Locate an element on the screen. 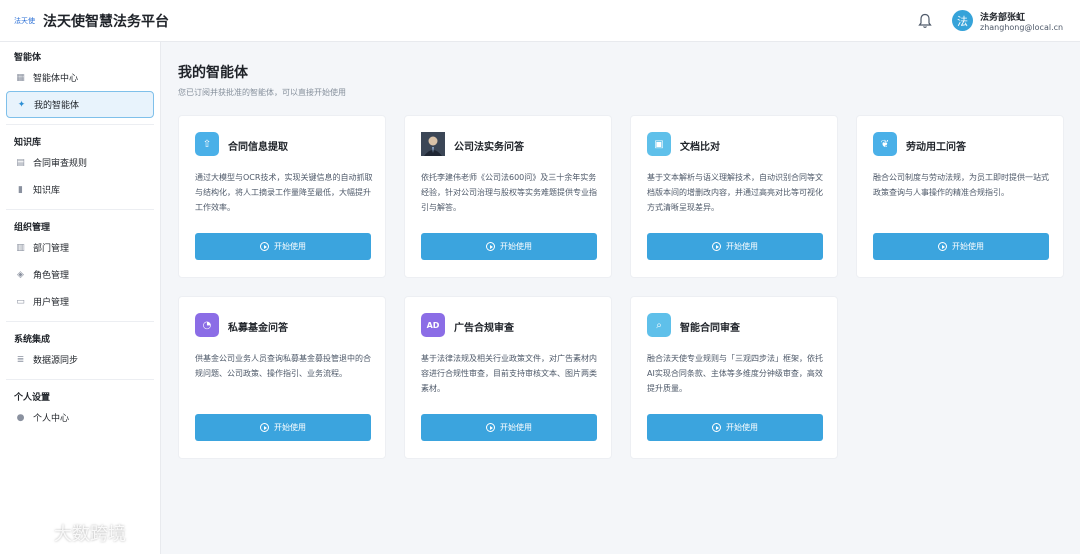 This screenshot has height=554, width=1080. sidebar-group-title: 组织管理 is located at coordinates (32, 228).